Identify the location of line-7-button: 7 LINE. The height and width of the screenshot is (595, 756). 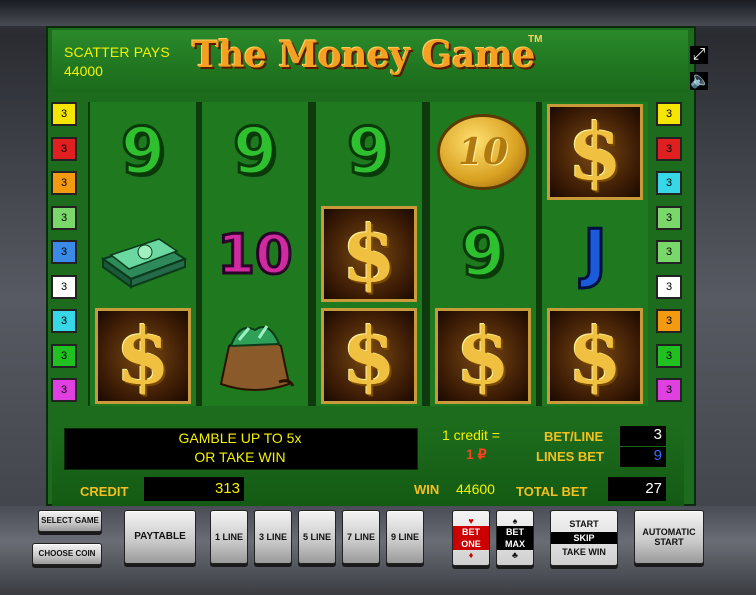
(361, 537).